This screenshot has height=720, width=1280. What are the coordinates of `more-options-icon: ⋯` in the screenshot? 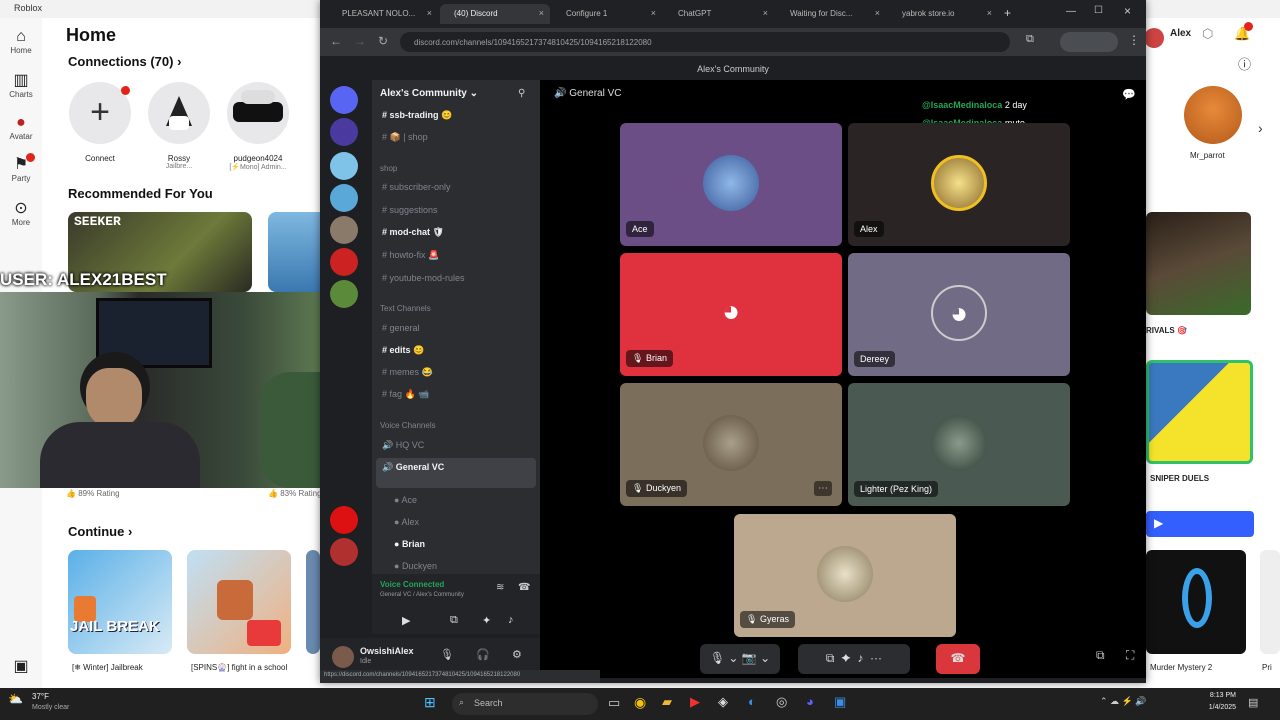 It's located at (823, 488).